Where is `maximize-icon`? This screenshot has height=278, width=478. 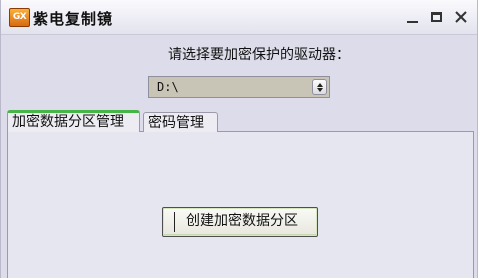 maximize-icon is located at coordinates (436, 17).